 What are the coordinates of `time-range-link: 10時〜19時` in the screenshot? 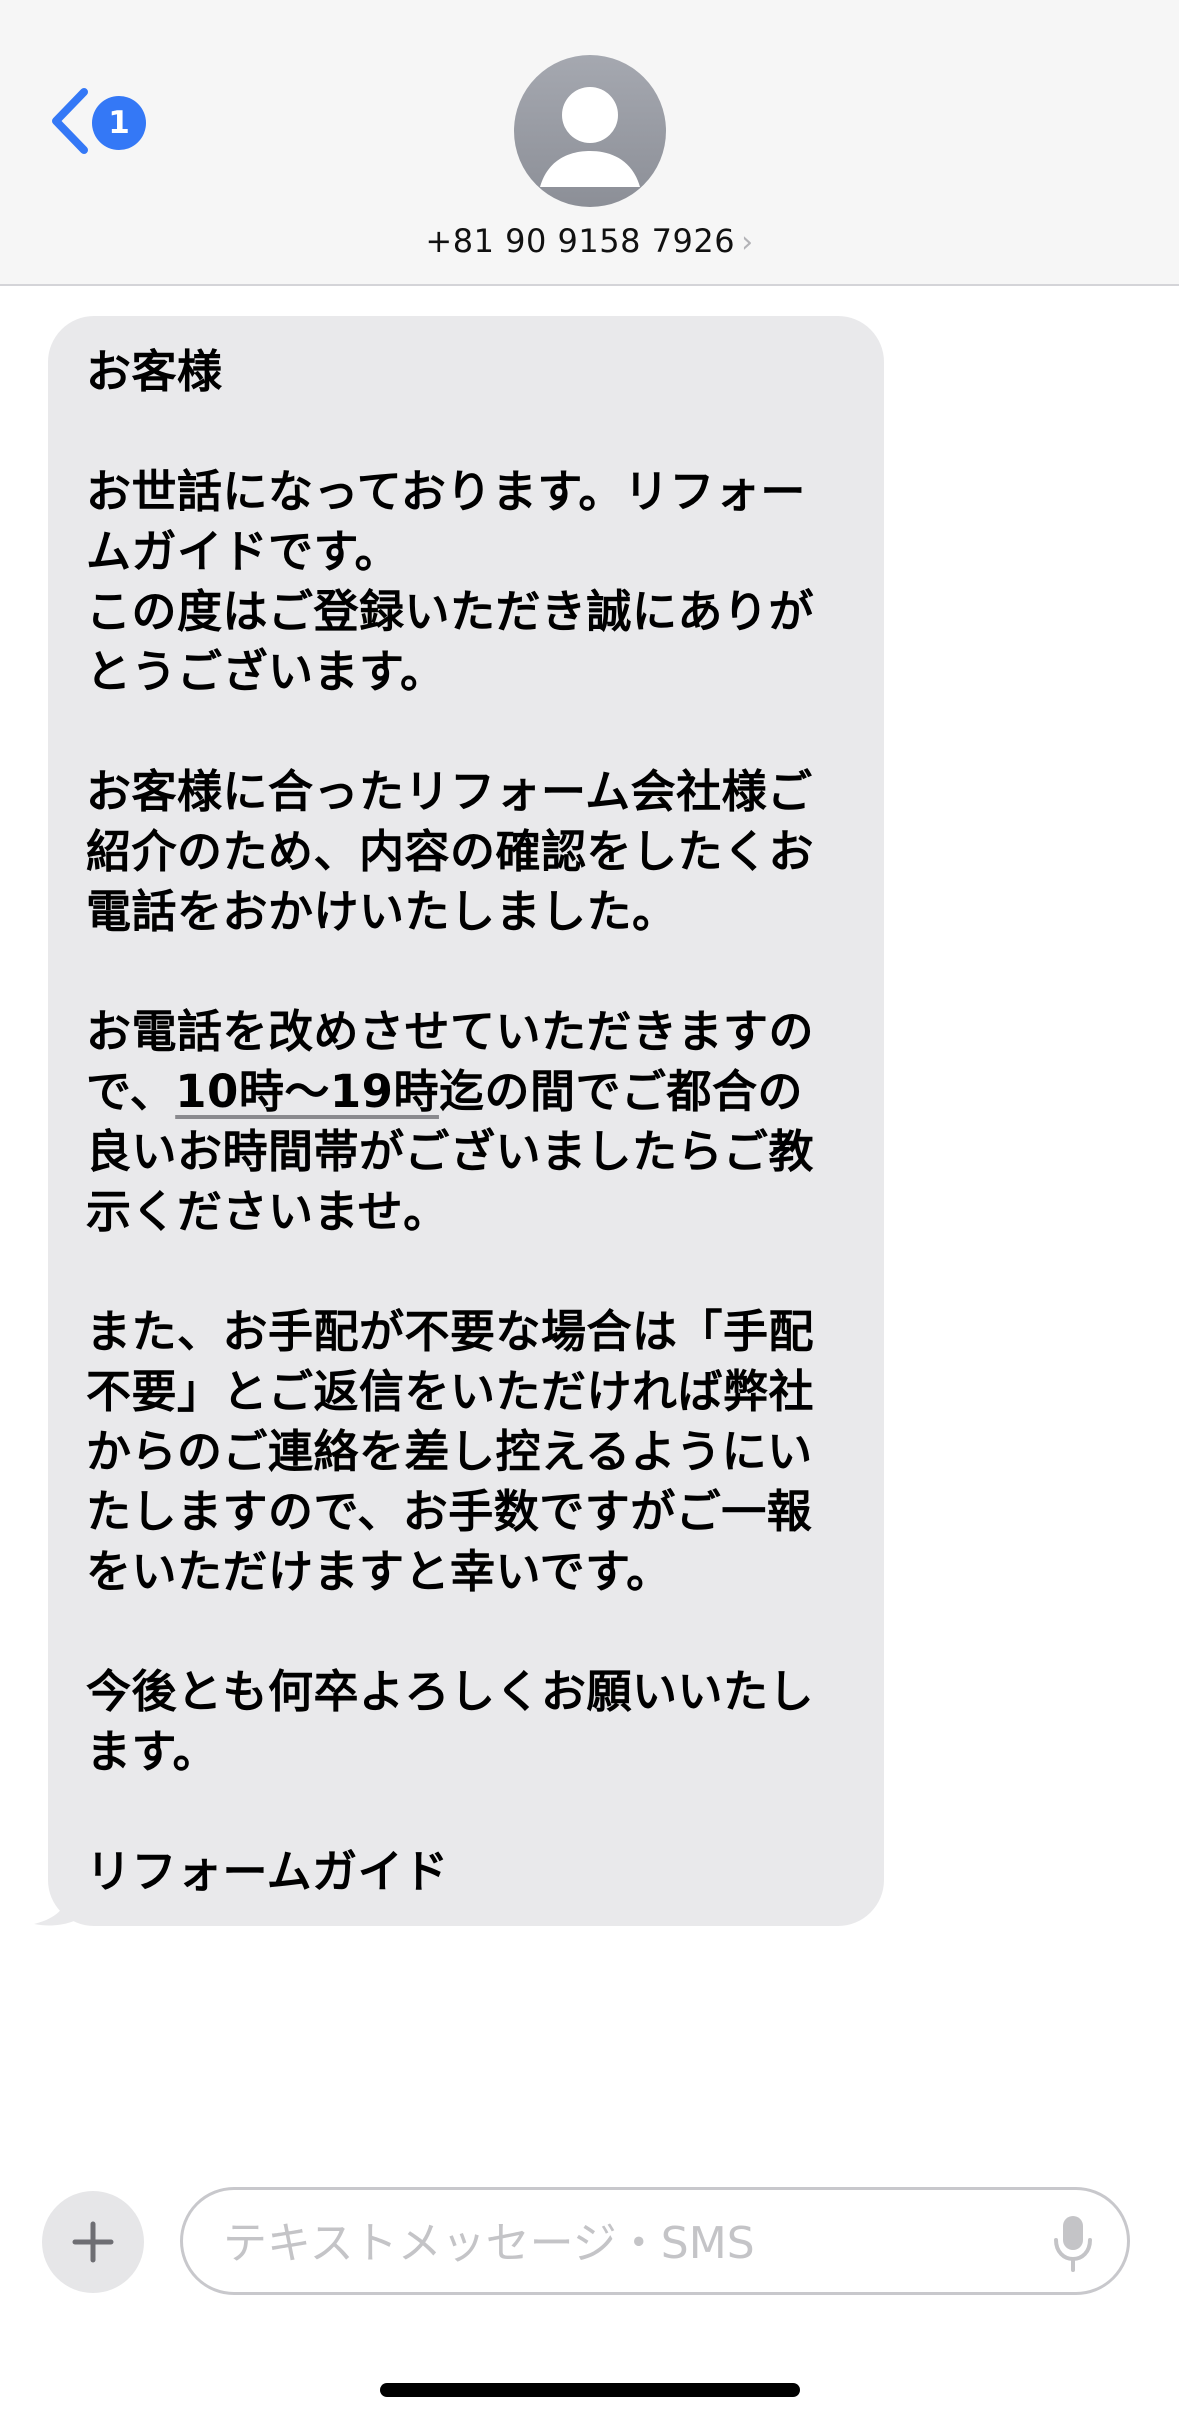 It's located at (307, 1091).